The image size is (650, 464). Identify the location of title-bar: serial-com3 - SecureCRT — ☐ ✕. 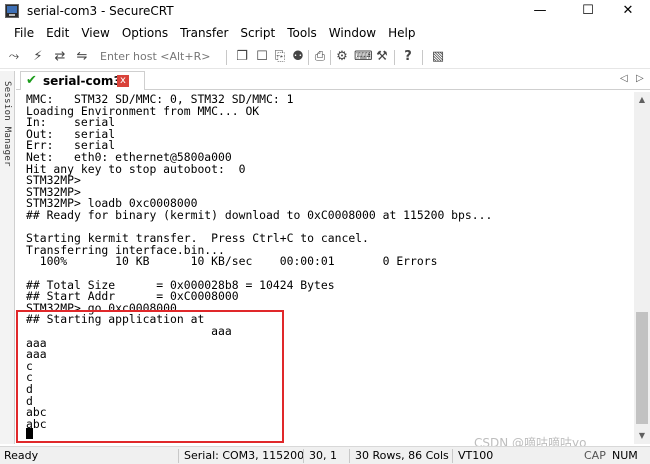
(325, 11).